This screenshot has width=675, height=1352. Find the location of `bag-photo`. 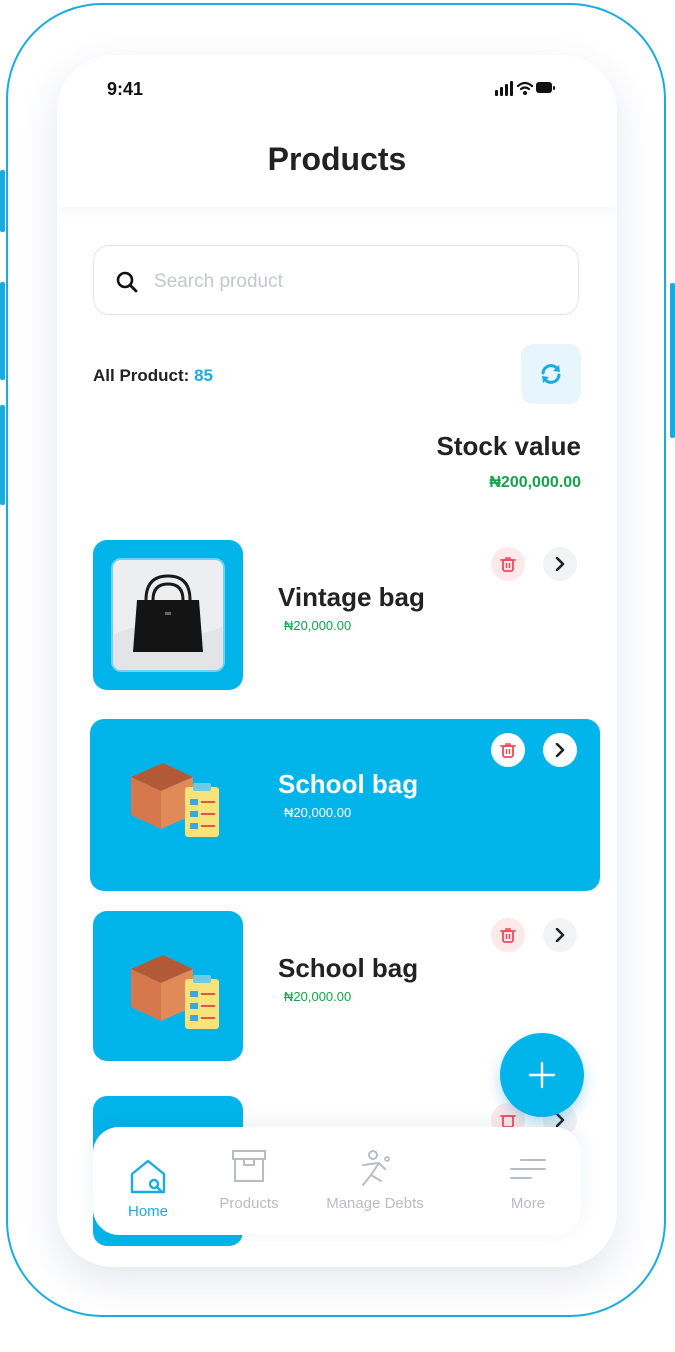

bag-photo is located at coordinates (168, 615).